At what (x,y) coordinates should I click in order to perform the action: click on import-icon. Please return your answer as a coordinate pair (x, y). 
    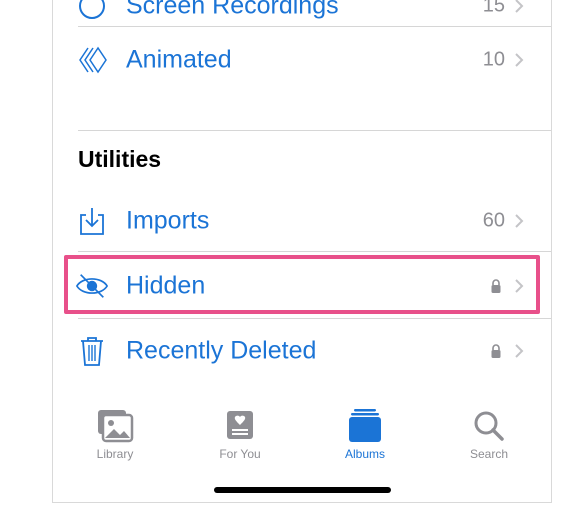
    Looking at the image, I should click on (92, 221).